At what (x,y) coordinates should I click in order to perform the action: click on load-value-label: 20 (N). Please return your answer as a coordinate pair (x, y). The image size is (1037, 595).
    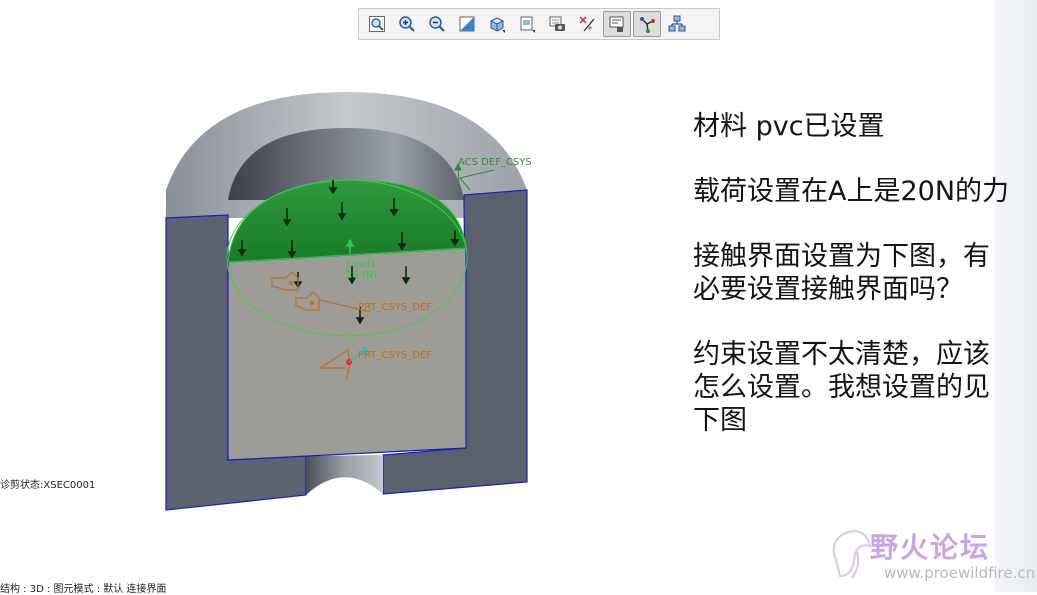
    Looking at the image, I should click on (361, 275).